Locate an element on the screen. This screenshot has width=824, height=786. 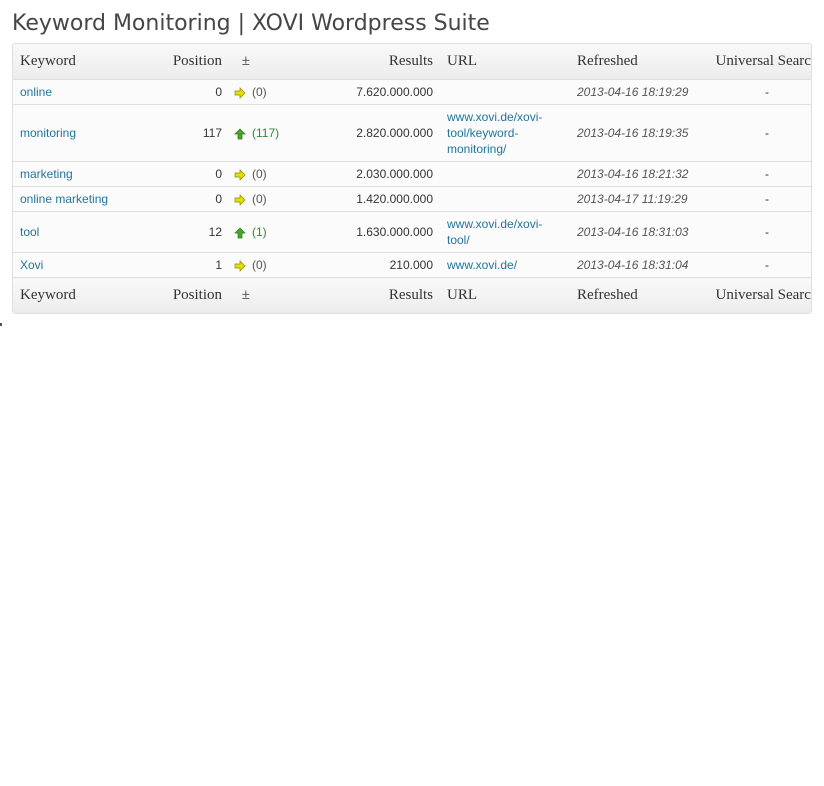
position-change: (1) is located at coordinates (259, 232).